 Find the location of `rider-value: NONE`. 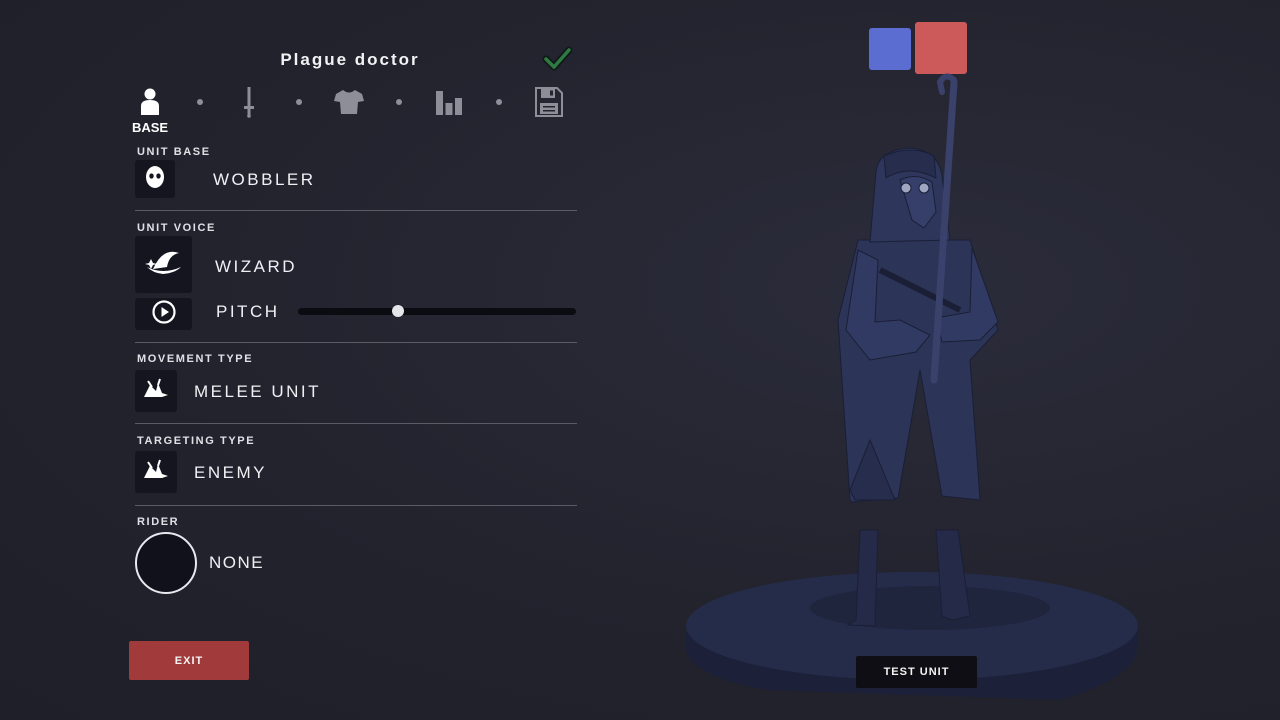

rider-value: NONE is located at coordinates (236, 563).